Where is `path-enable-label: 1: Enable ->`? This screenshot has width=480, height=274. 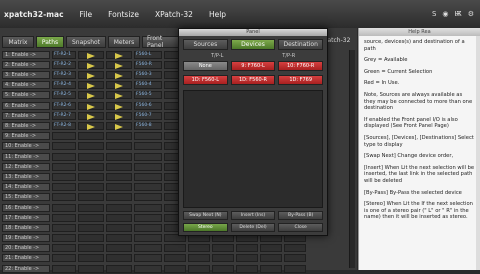
path-enable-label: 1: Enable -> is located at coordinates (26, 54).